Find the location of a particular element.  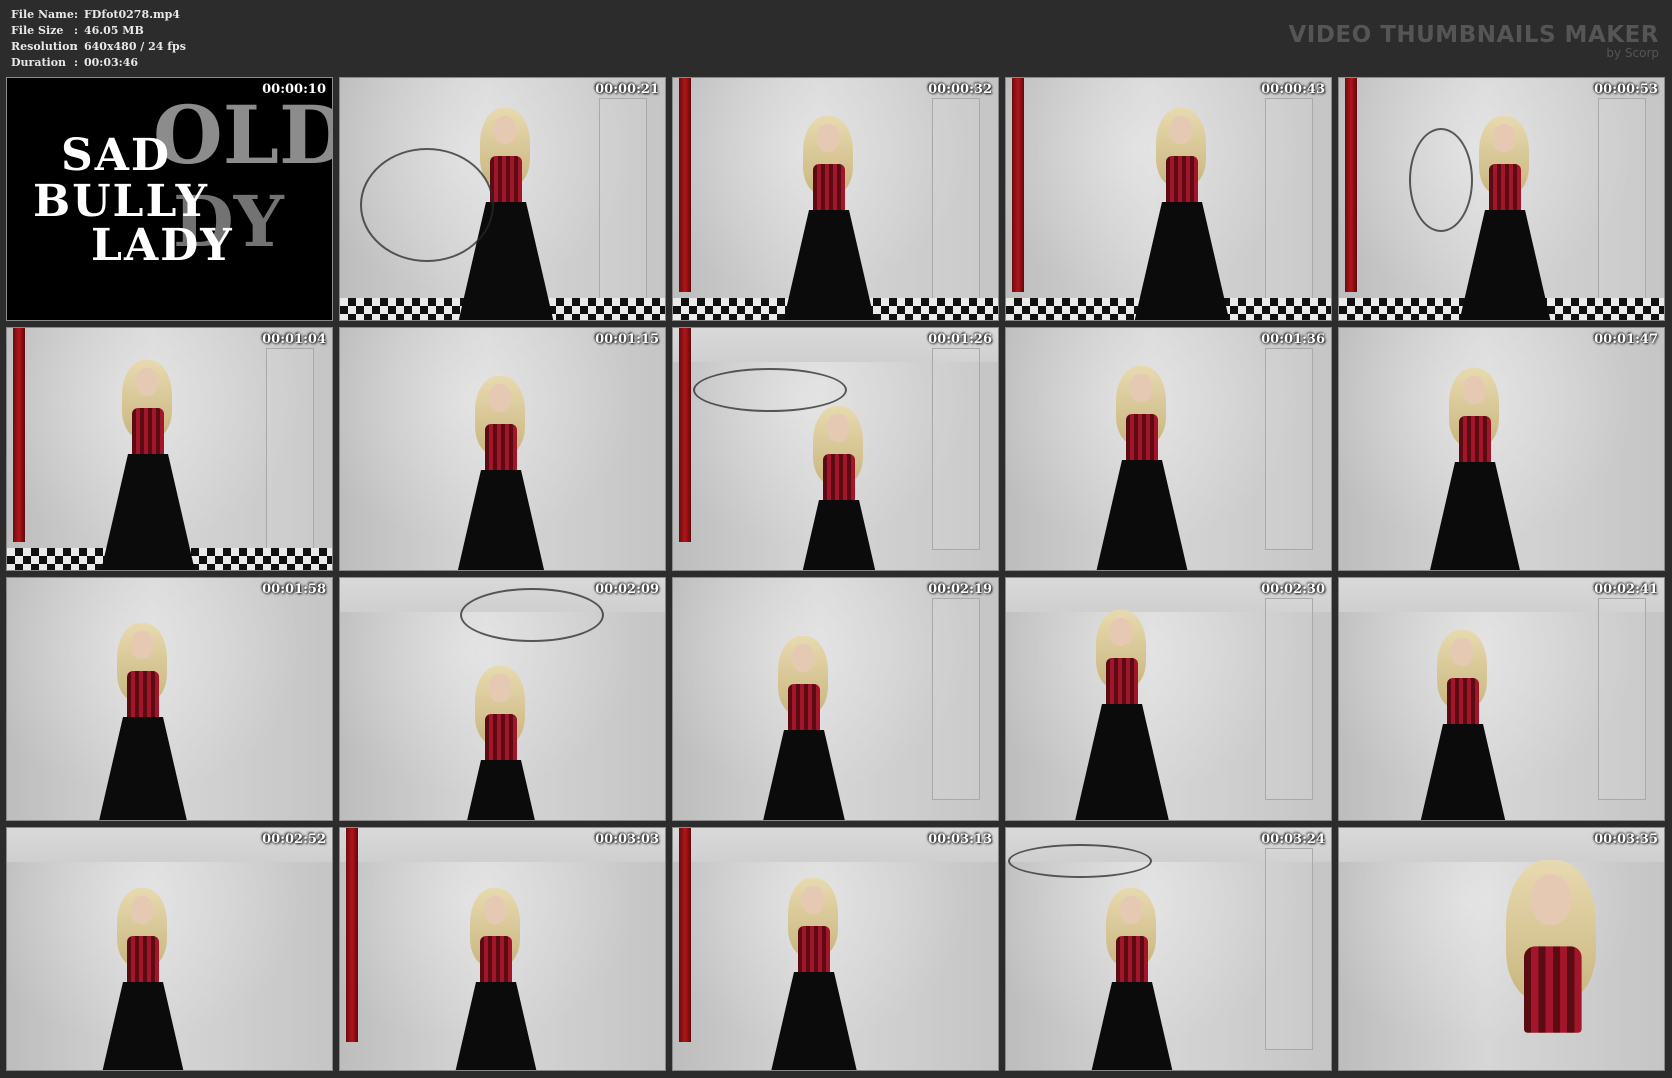

duration-row: Duration : 00:03:46 is located at coordinates (98, 63).